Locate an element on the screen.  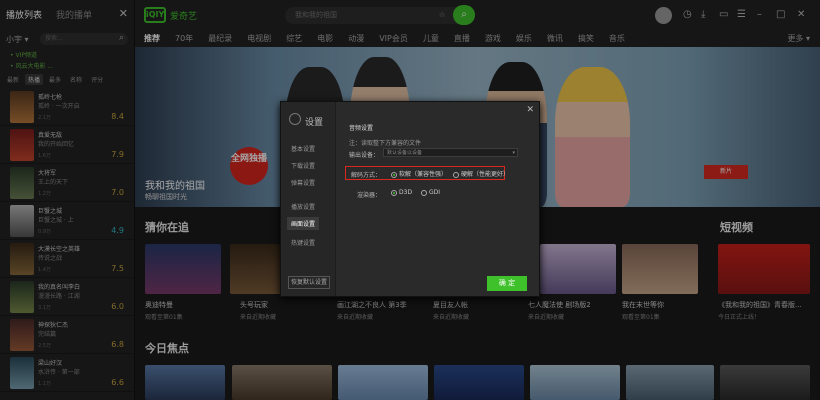
decode-soft-radio: 软解（兼容性强） is located at coordinates (419, 173).